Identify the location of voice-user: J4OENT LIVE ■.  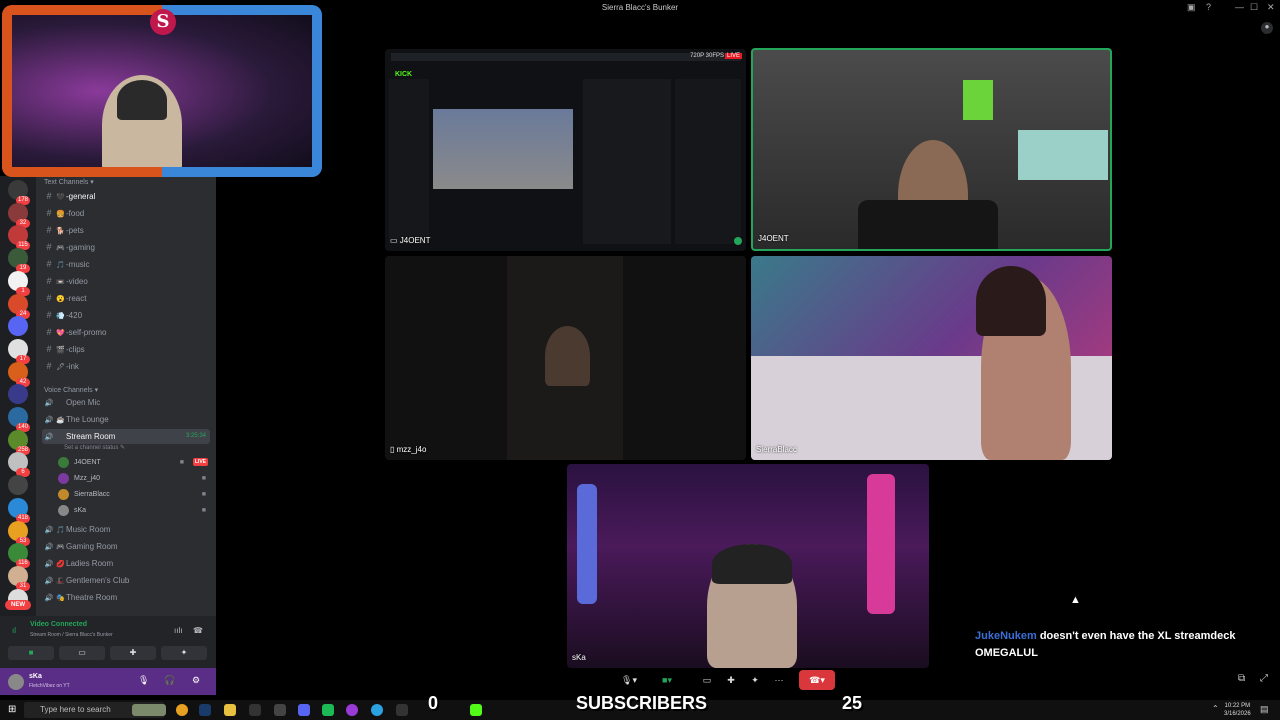
(133, 462).